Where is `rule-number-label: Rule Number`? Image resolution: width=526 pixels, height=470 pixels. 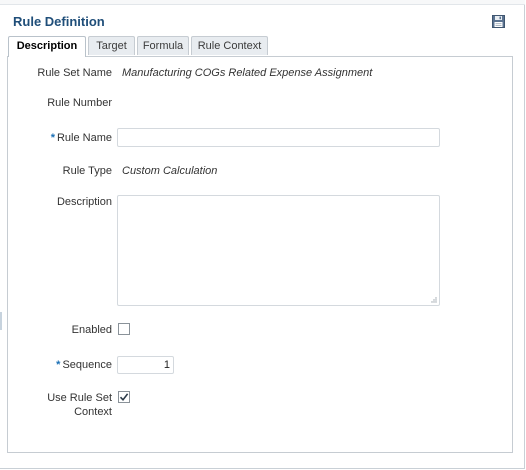 rule-number-label: Rule Number is located at coordinates (79, 103).